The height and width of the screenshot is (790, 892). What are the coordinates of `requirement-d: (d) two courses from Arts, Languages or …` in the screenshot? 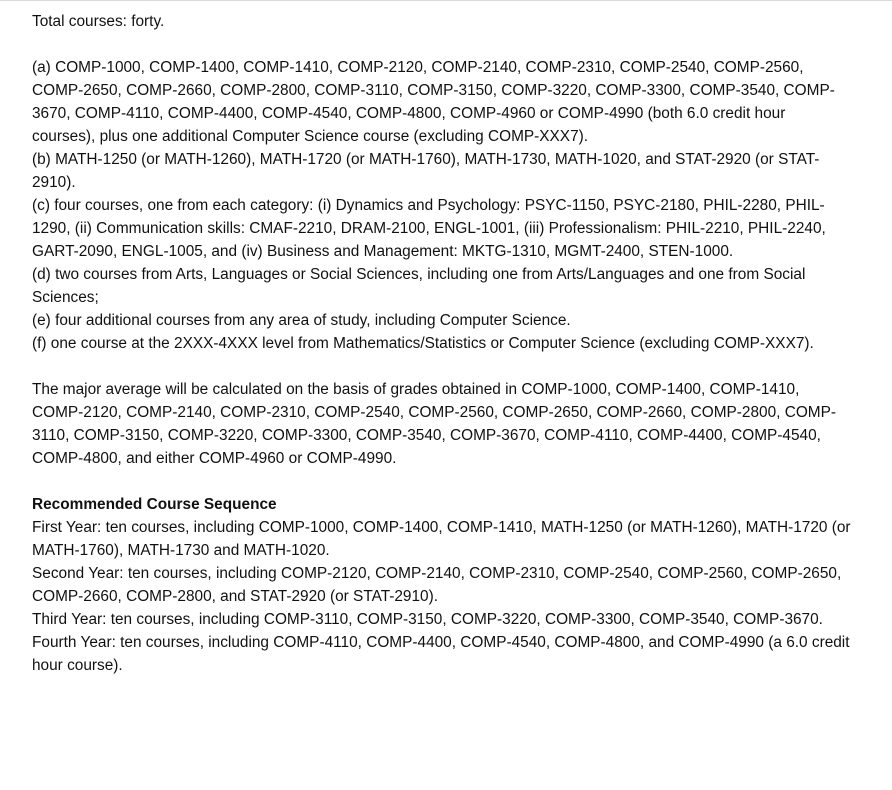 It's located at (419, 286).